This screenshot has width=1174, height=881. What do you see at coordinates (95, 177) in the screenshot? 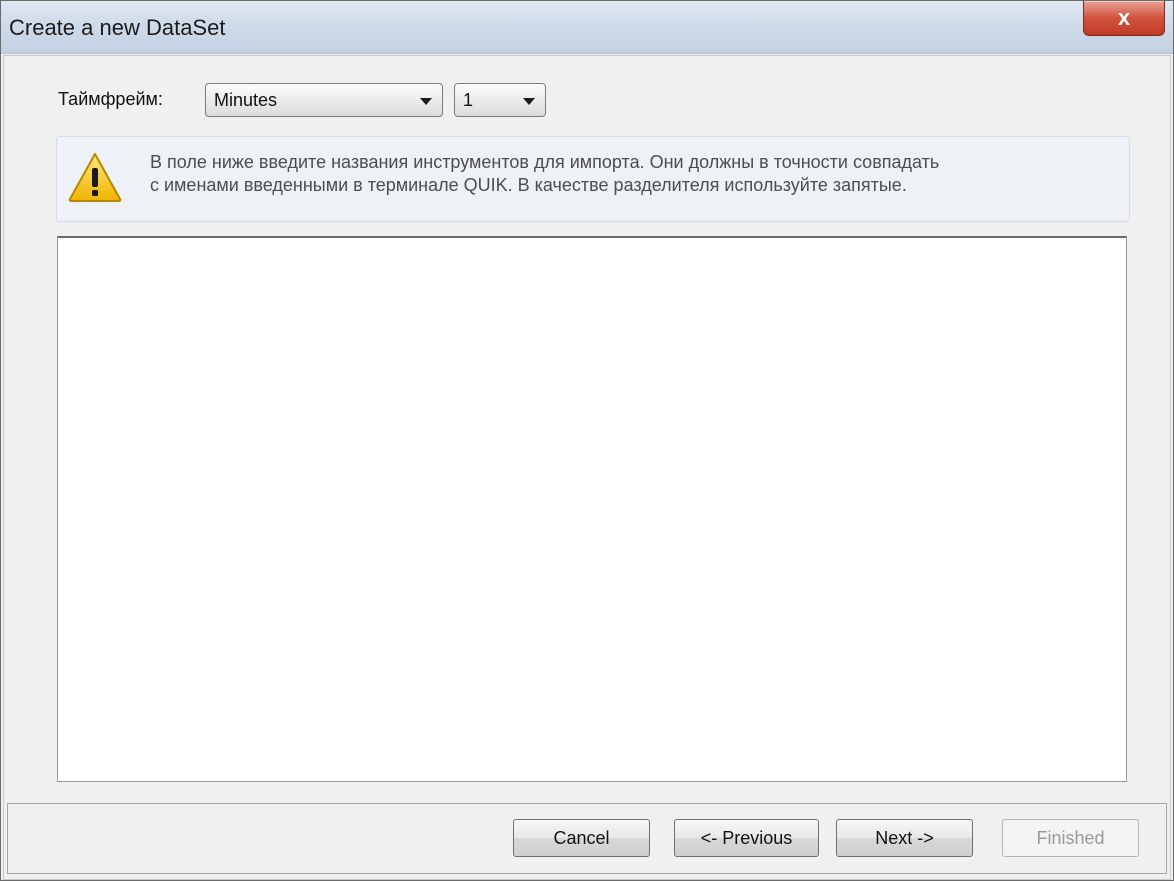
I see `warning-icon` at bounding box center [95, 177].